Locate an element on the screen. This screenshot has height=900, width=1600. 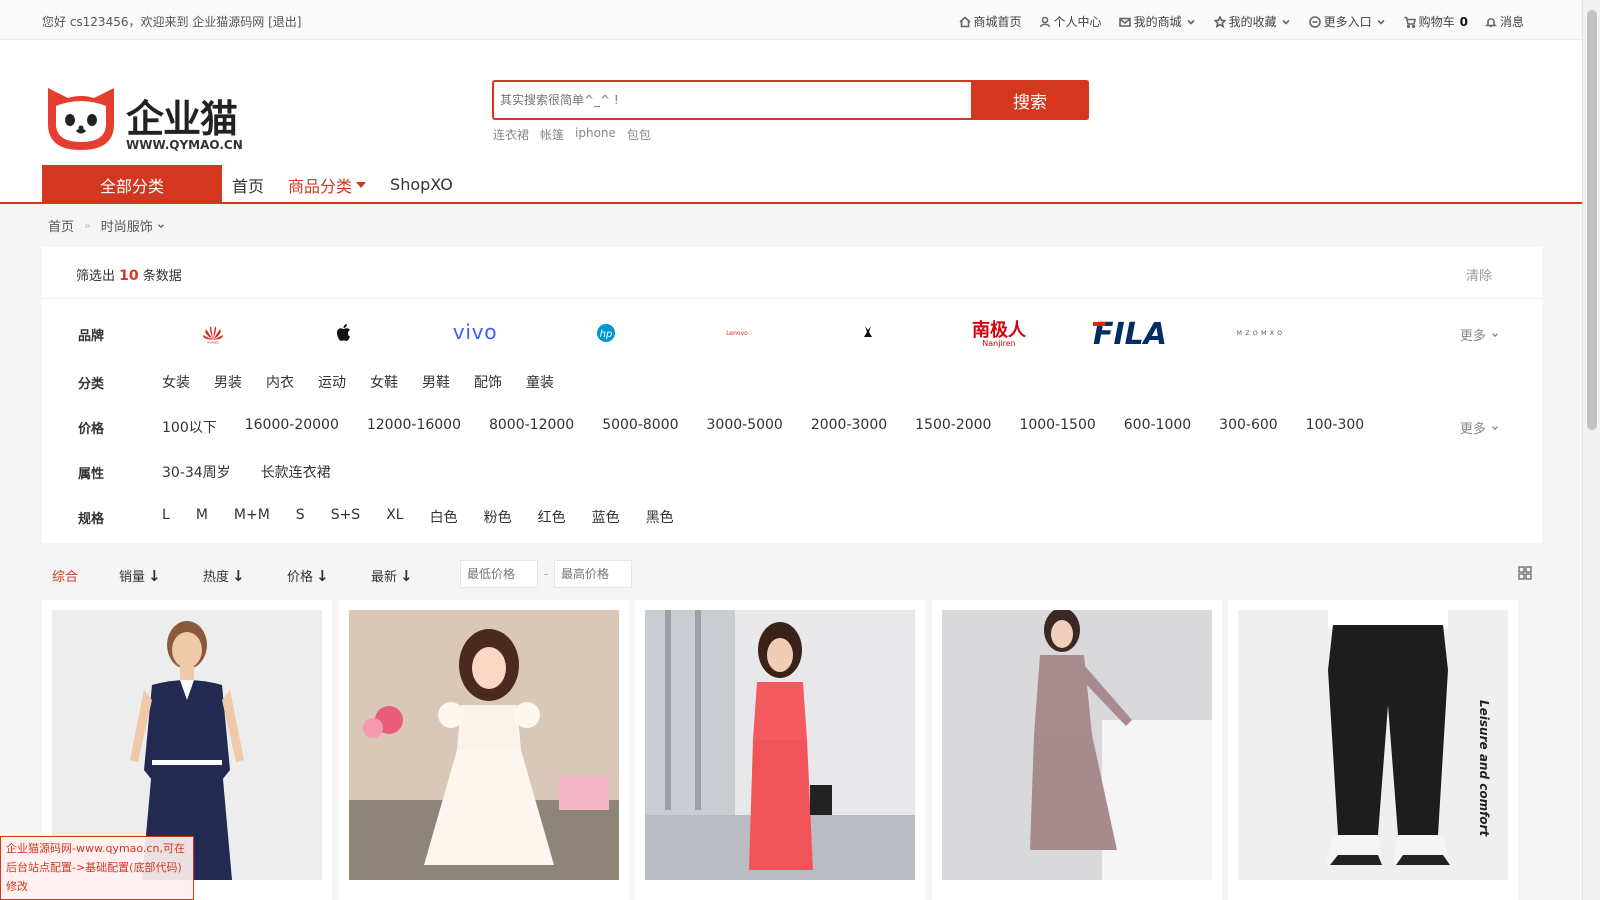
spec-option: 粉色 is located at coordinates (498, 517).